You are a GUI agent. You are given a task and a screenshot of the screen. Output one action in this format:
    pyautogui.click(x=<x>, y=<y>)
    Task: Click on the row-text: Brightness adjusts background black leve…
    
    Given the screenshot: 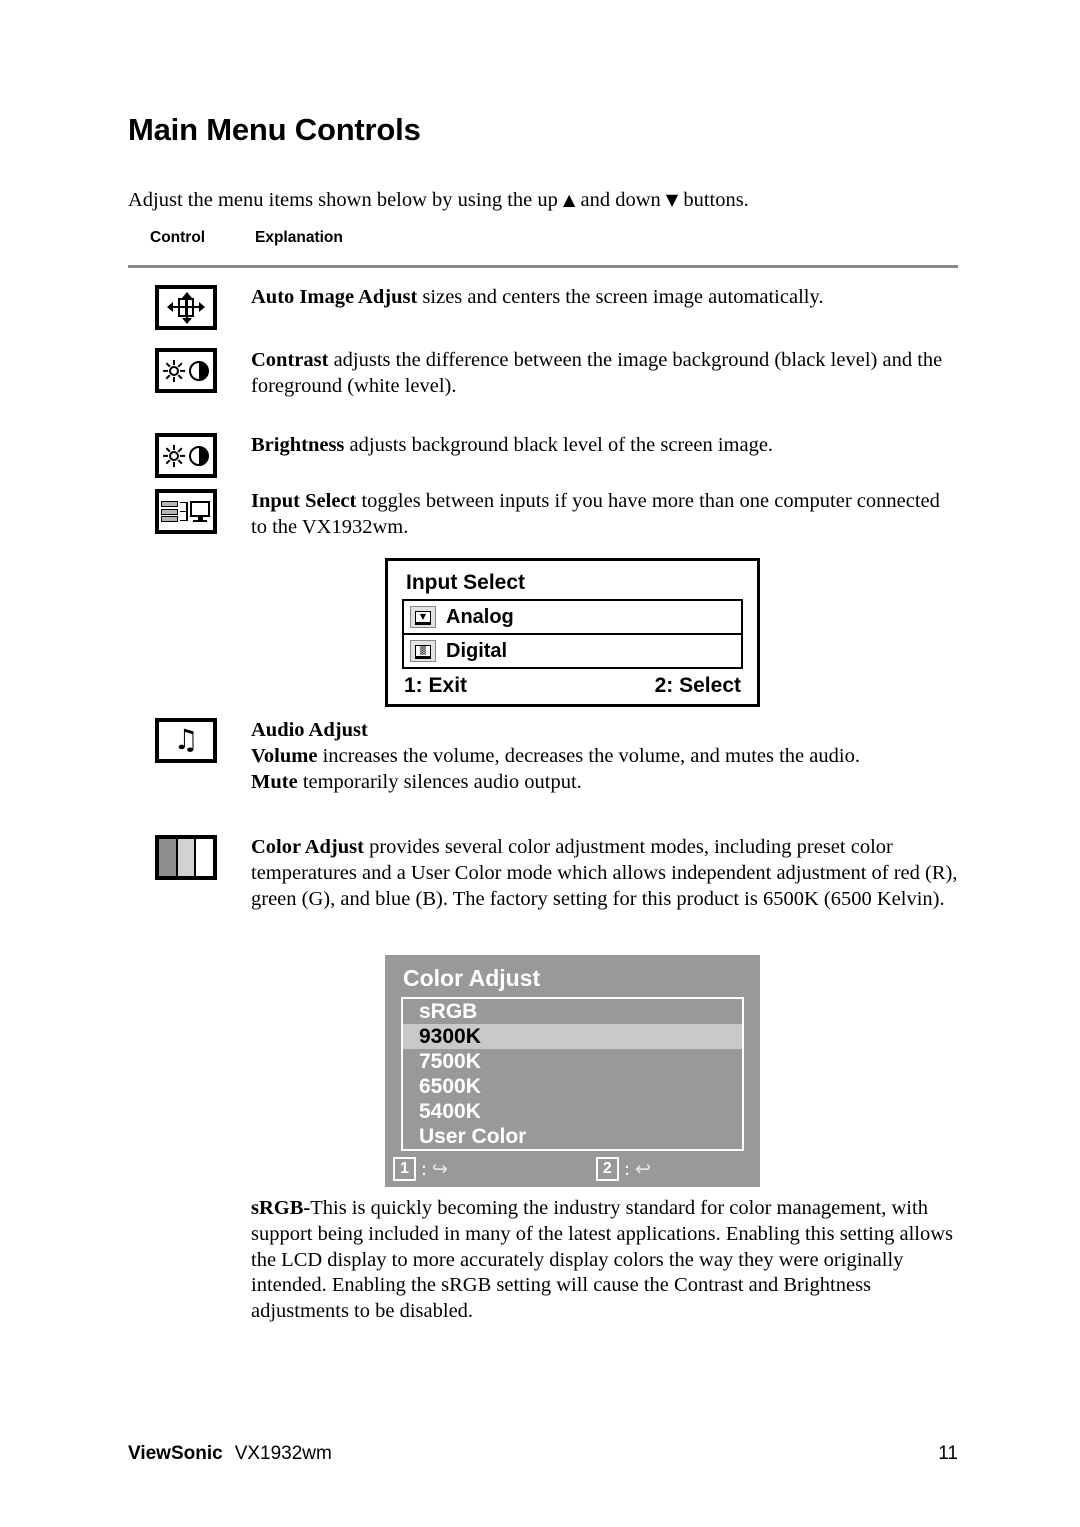 What is the action you would take?
    pyautogui.click(x=604, y=446)
    